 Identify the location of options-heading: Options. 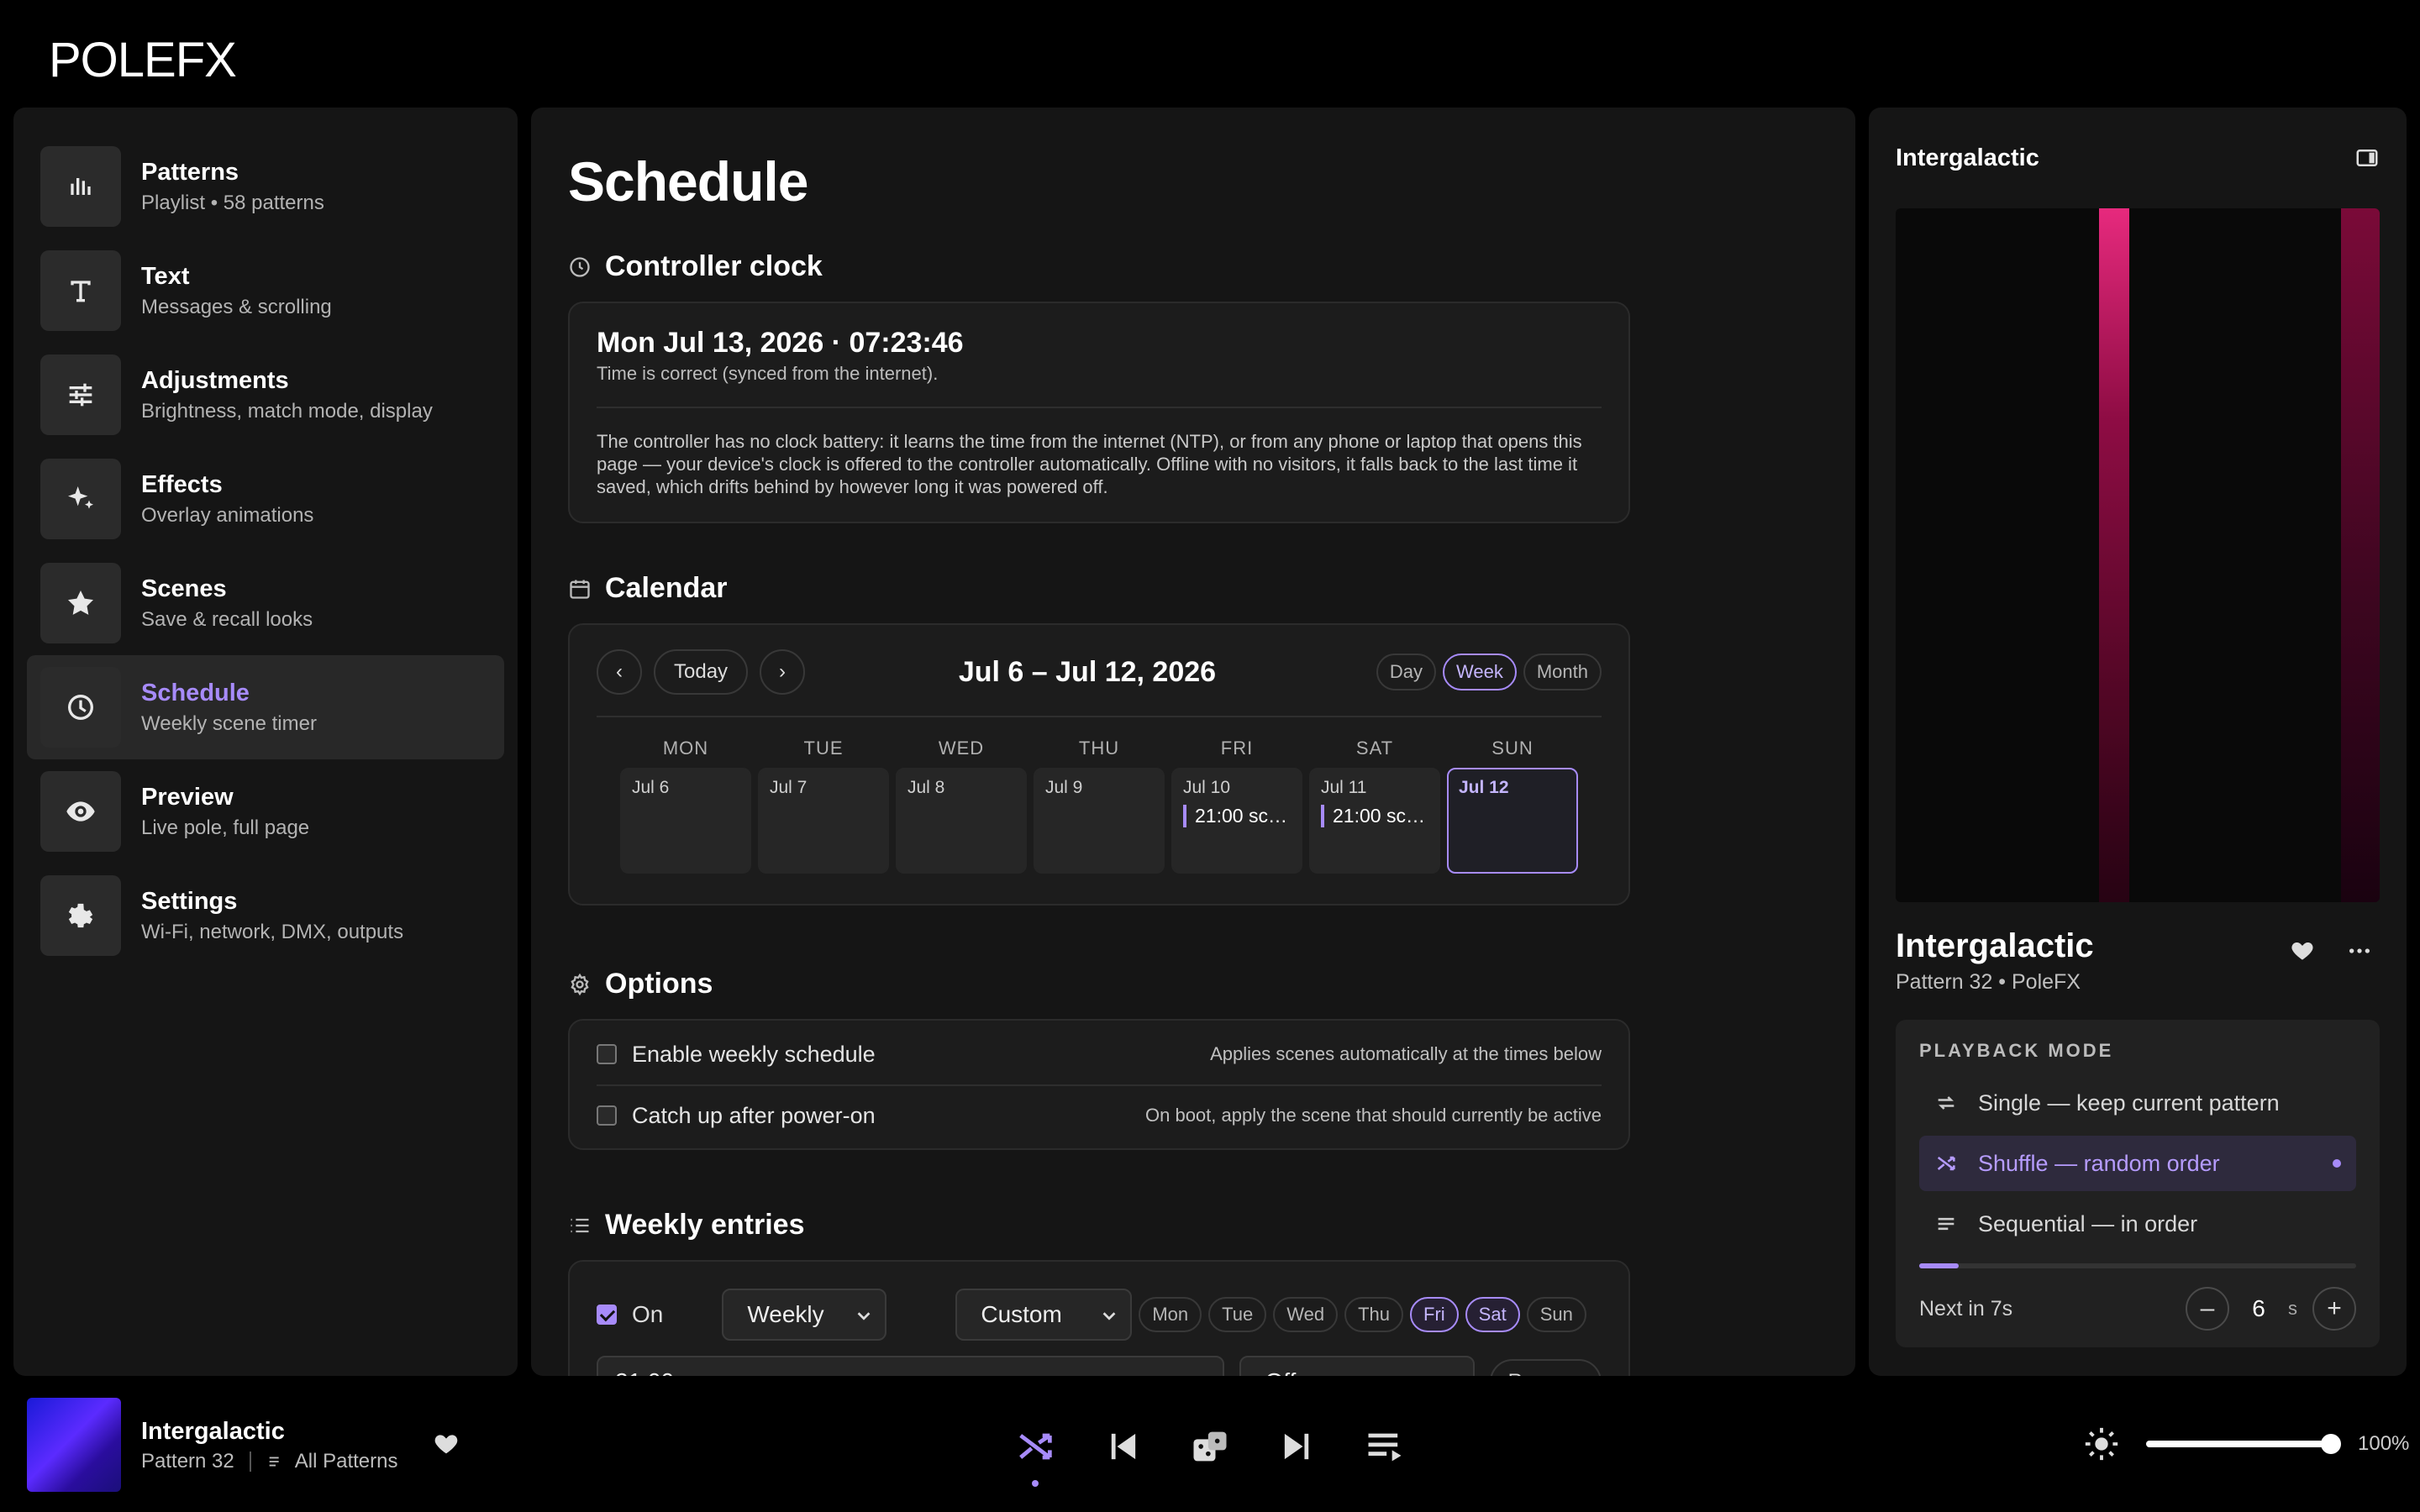
(1193, 984).